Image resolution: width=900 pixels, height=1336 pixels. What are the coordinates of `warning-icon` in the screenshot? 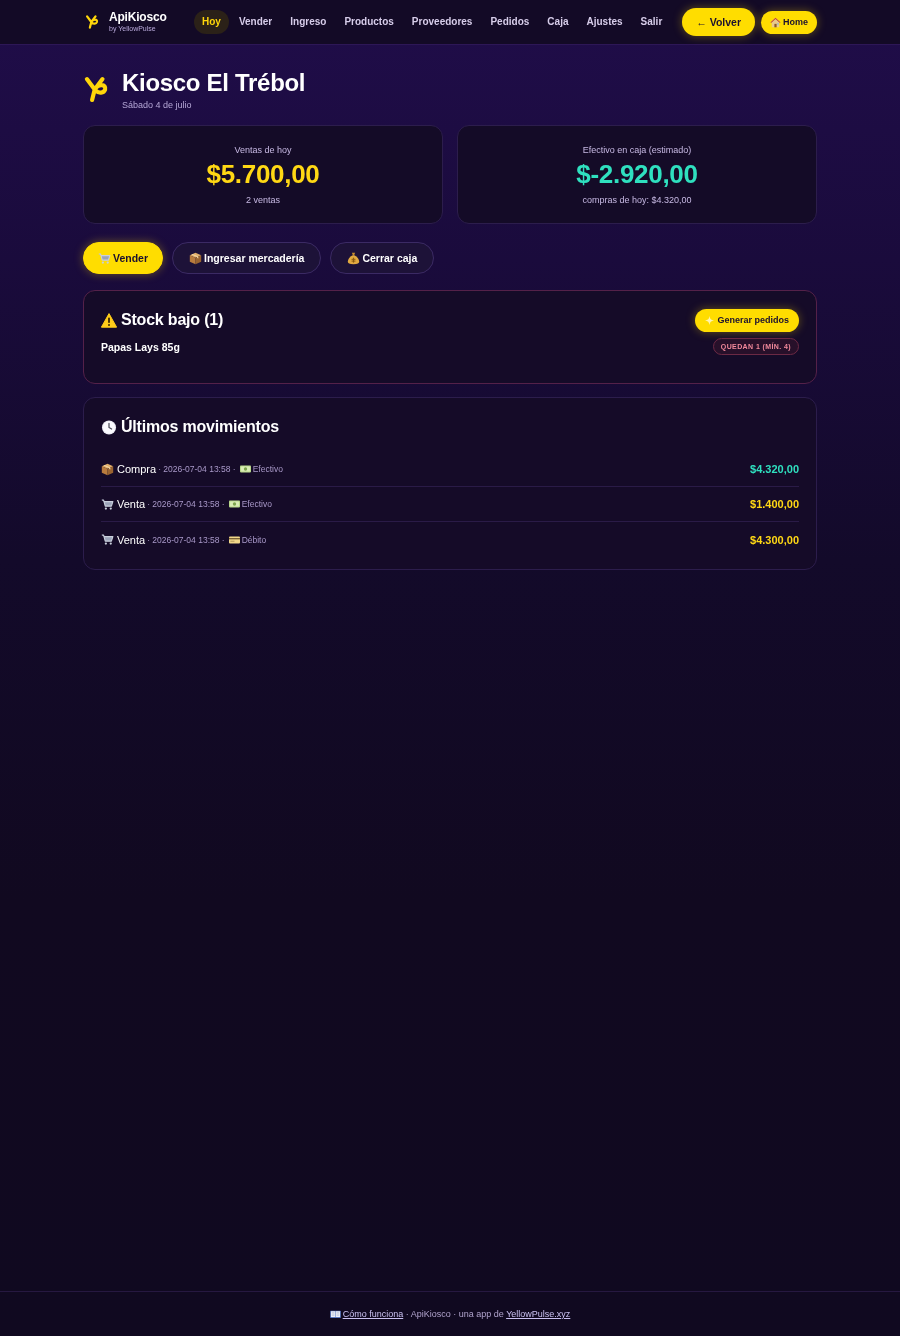 It's located at (109, 320).